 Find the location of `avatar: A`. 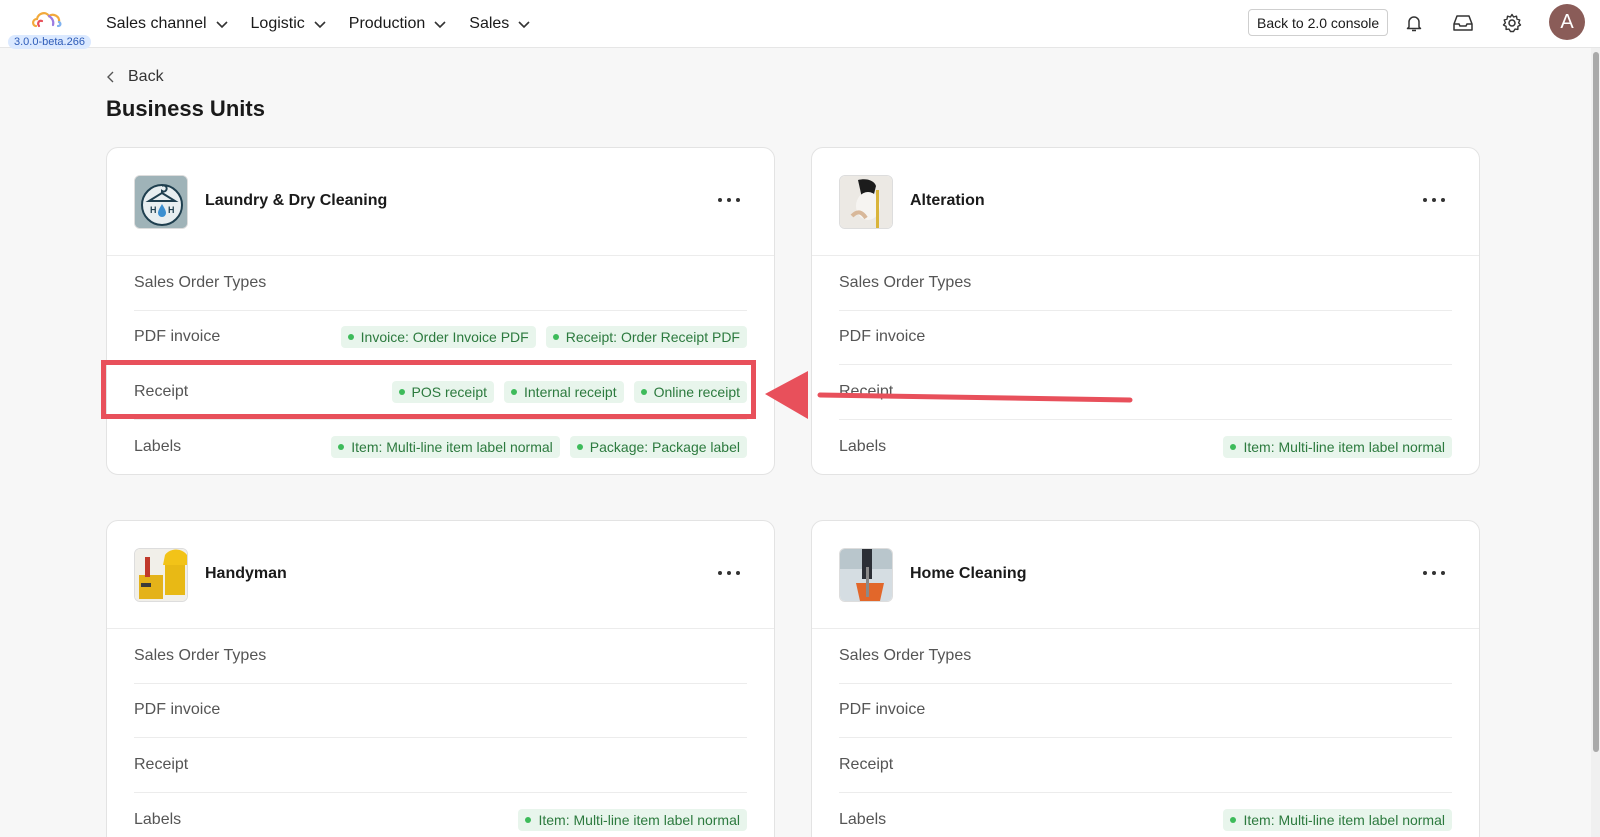

avatar: A is located at coordinates (1567, 22).